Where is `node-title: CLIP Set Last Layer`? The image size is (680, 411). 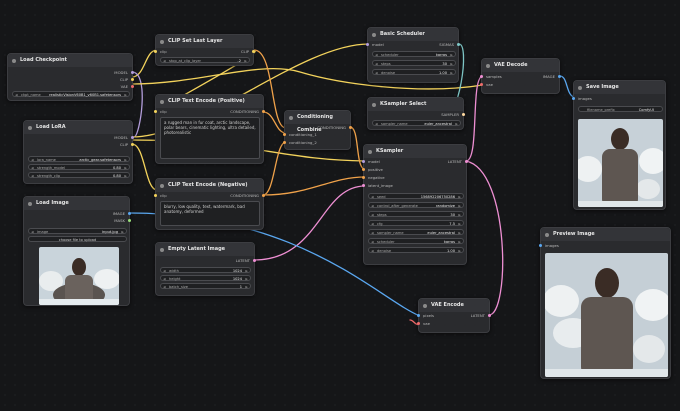
node-title: CLIP Set Last Layer is located at coordinates (204, 41).